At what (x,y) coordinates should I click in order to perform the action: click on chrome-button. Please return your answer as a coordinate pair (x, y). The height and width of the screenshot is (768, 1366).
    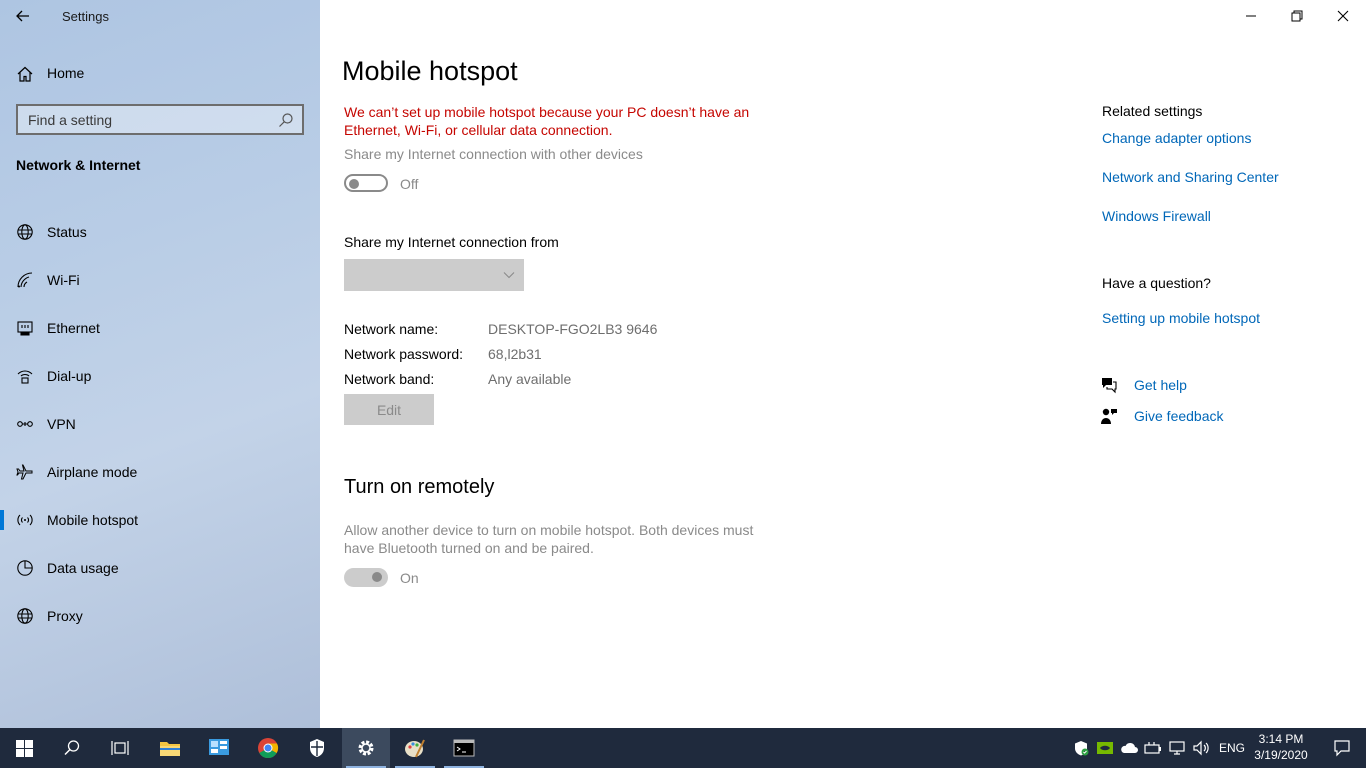
    Looking at the image, I should click on (268, 748).